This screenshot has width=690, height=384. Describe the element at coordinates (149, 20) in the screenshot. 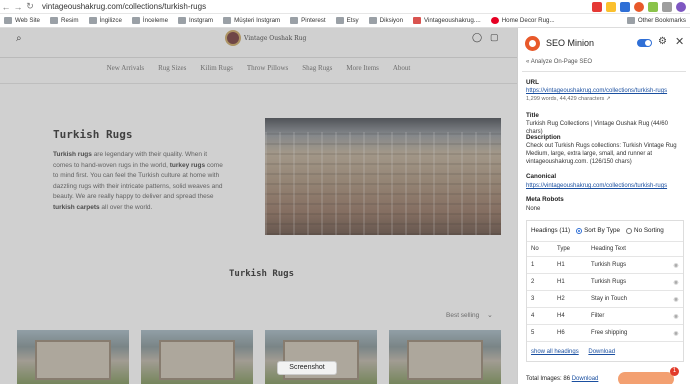

I see `bookmark-item: İnceleme` at that location.